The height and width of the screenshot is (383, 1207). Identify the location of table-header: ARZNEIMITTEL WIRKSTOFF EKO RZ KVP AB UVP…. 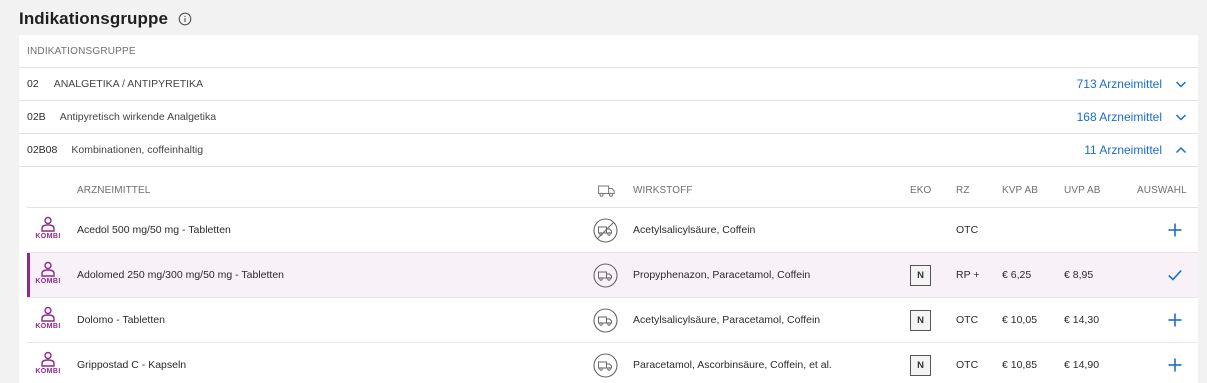
(612, 190).